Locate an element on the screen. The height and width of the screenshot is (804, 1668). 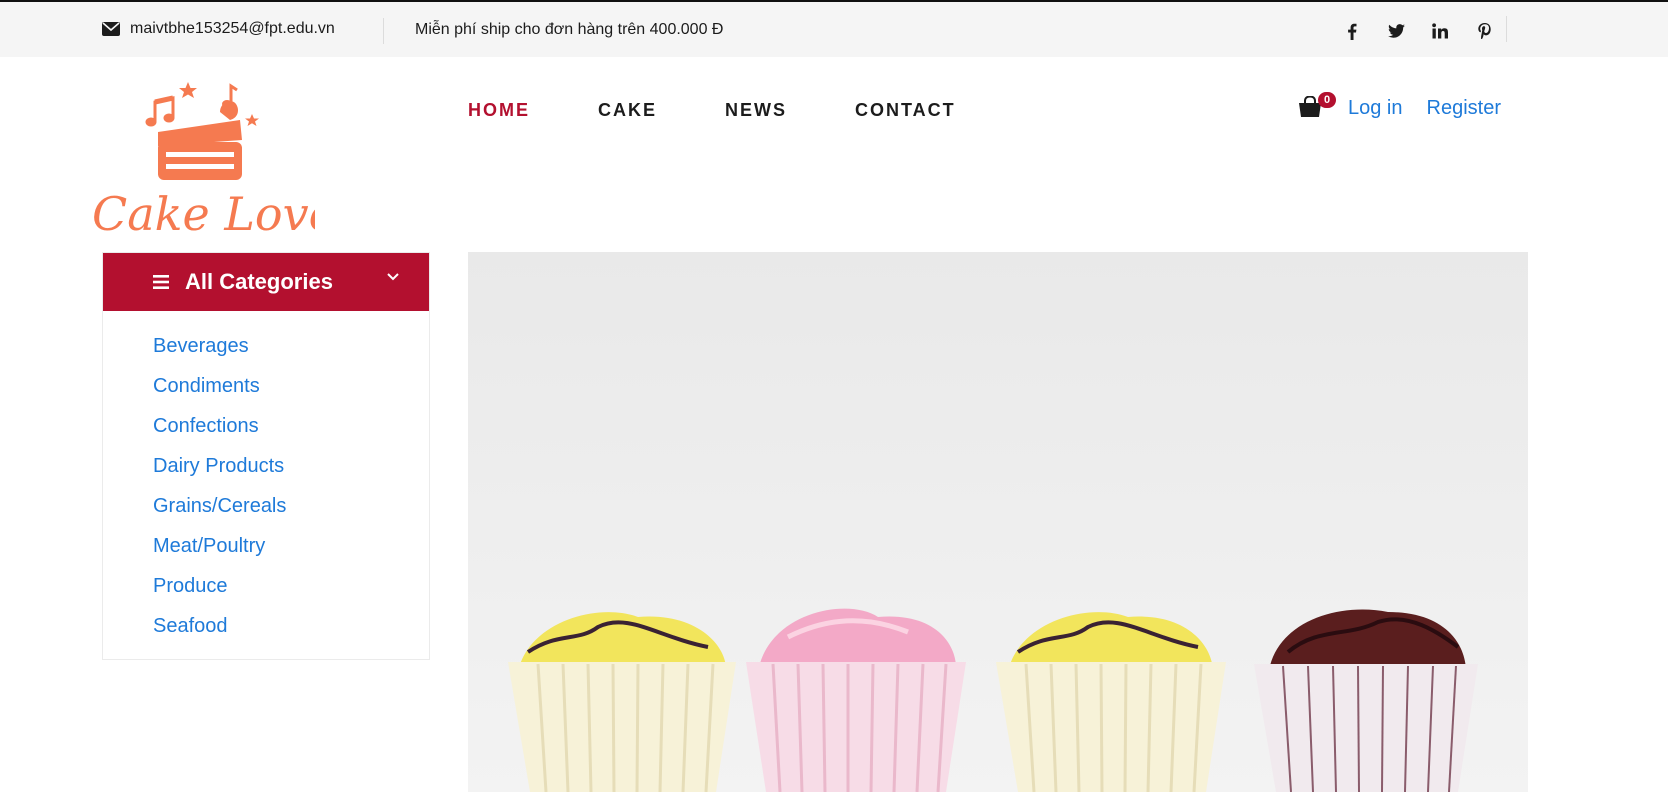
nav-news: NEWS is located at coordinates (756, 110).